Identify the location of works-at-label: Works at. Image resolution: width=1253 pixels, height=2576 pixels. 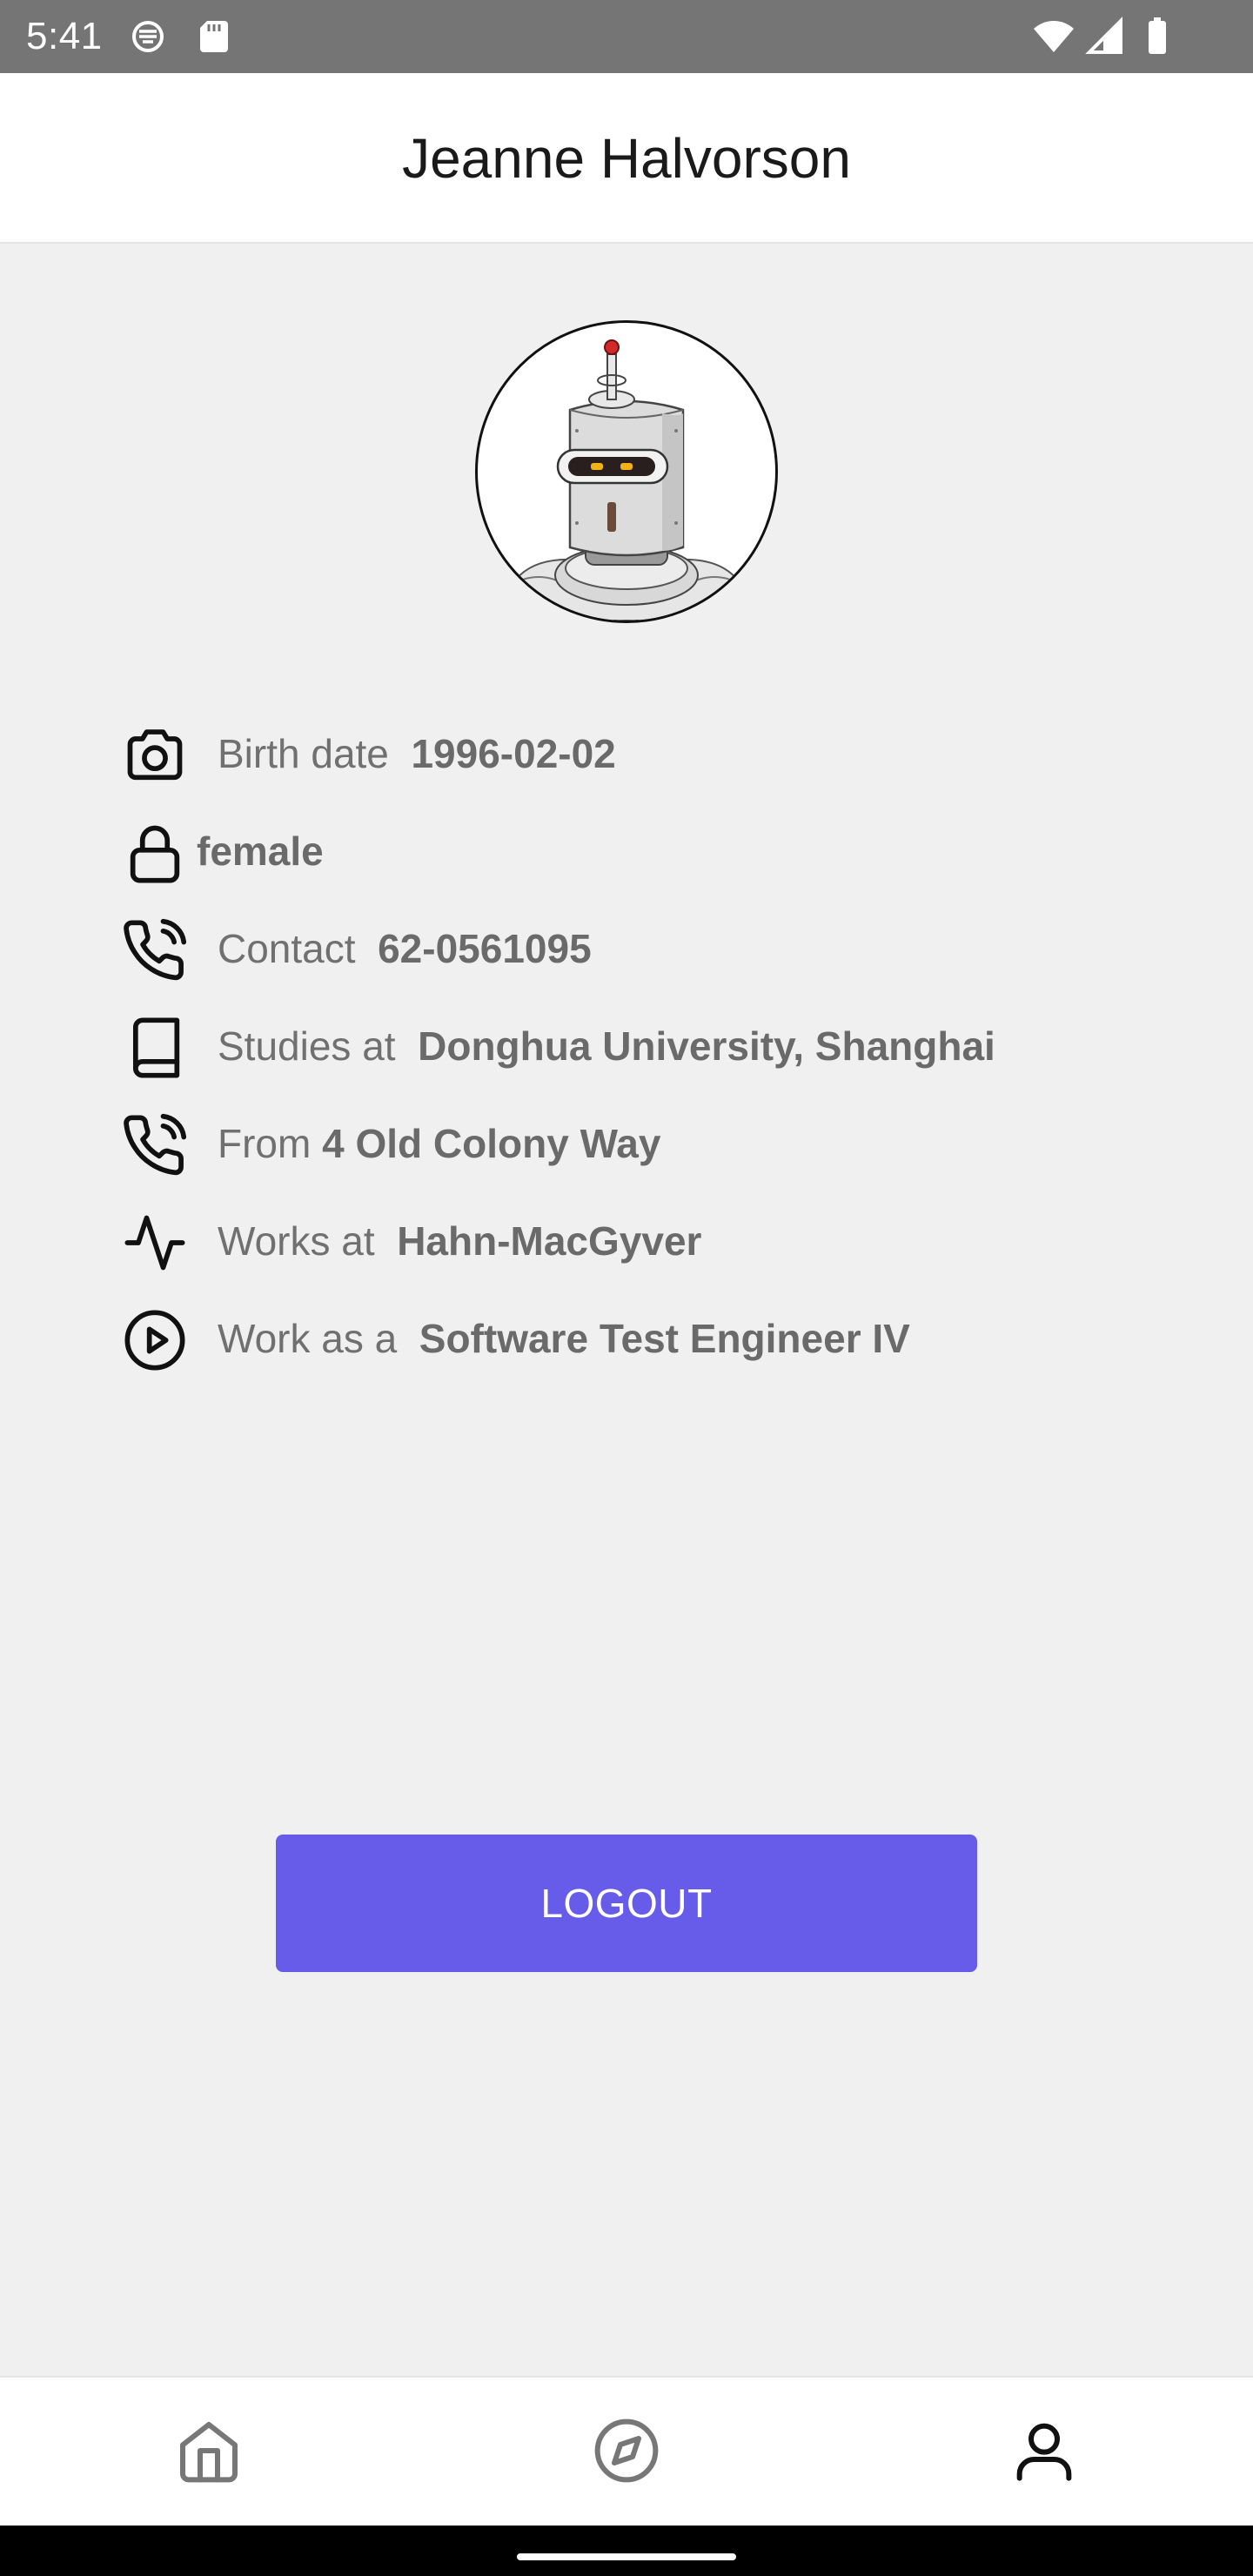
(296, 1241).